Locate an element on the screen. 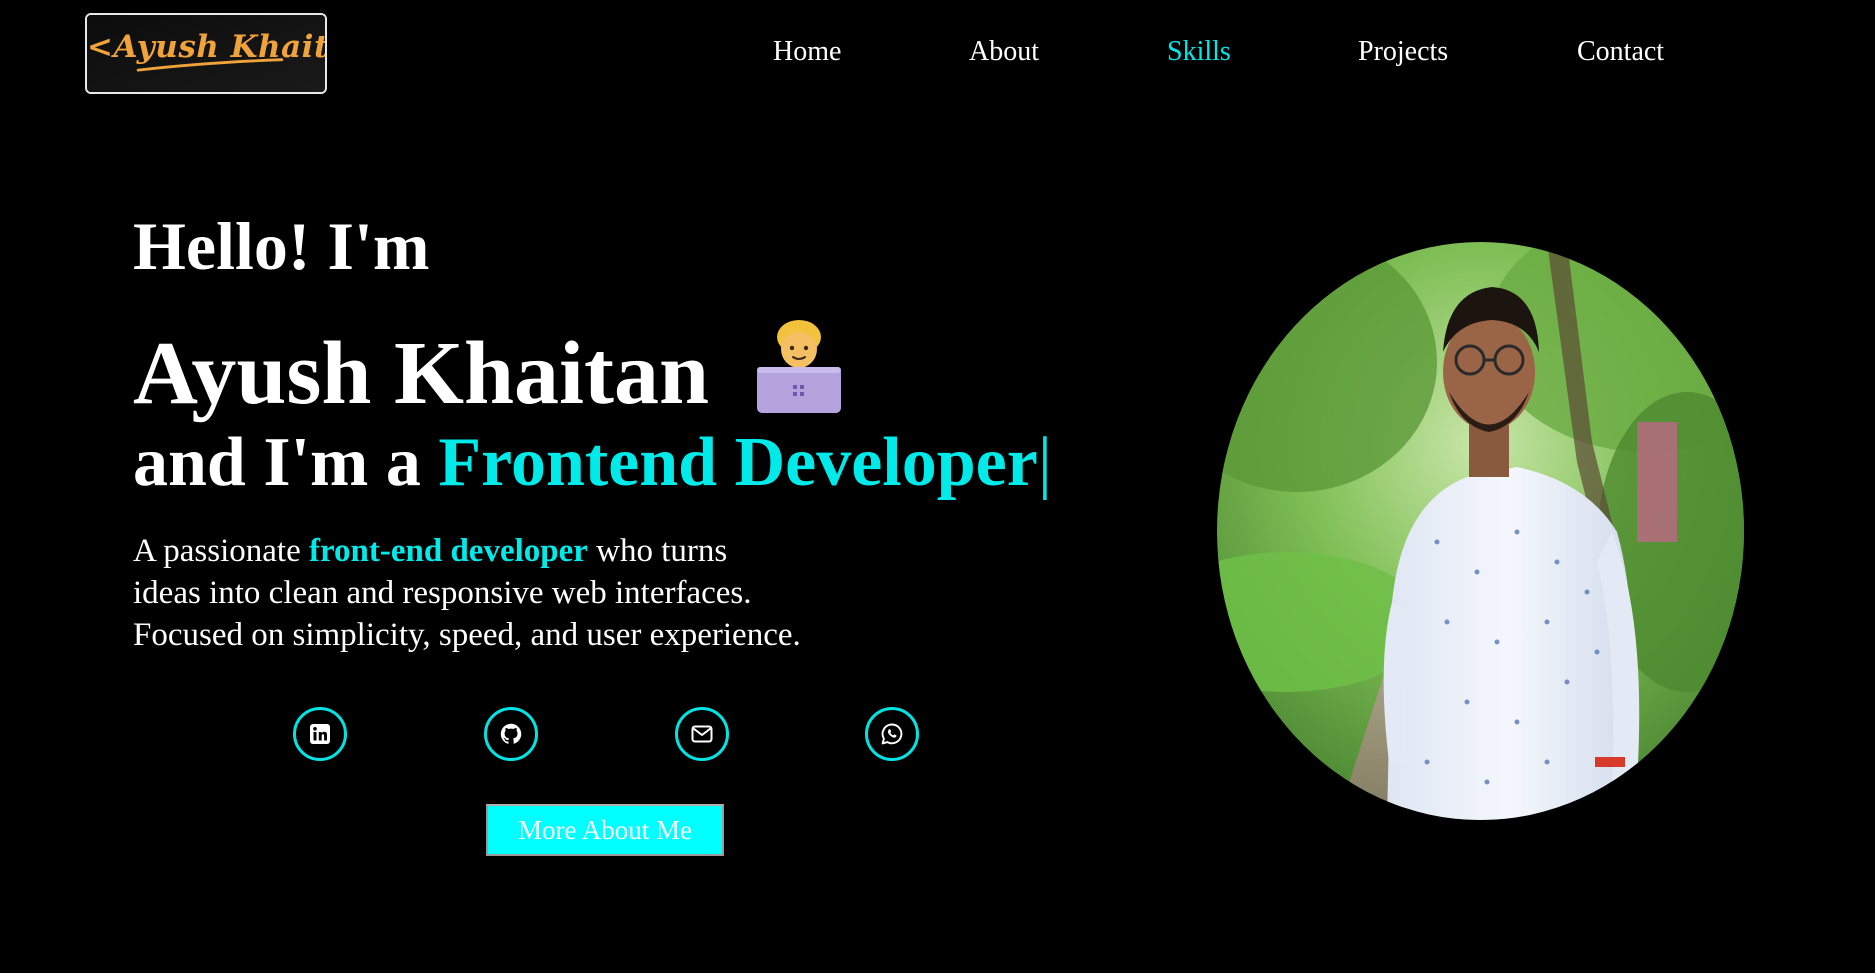  nav-contact: Contact is located at coordinates (1620, 52).